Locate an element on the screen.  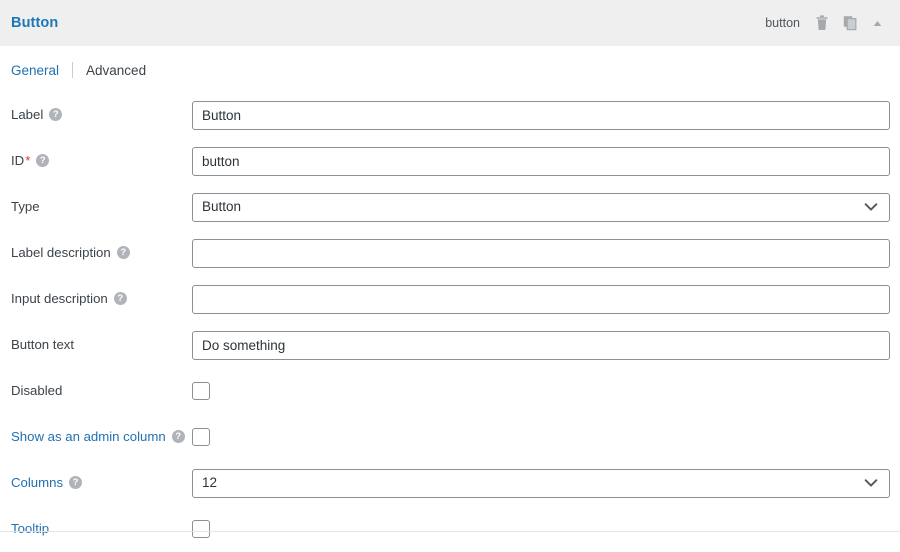
field-row-label-description: Label description ? is located at coordinates (450, 253).